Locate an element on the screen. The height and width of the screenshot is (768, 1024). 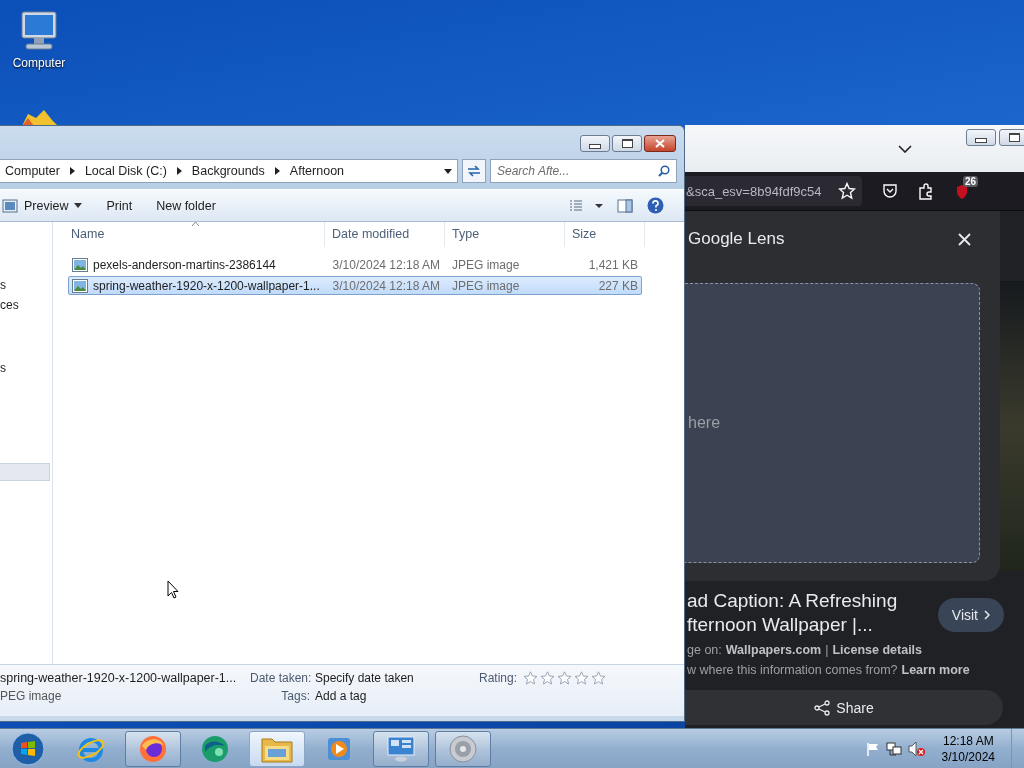
file-name: pexels-anderson-martins-2386144 is located at coordinates (184, 264).